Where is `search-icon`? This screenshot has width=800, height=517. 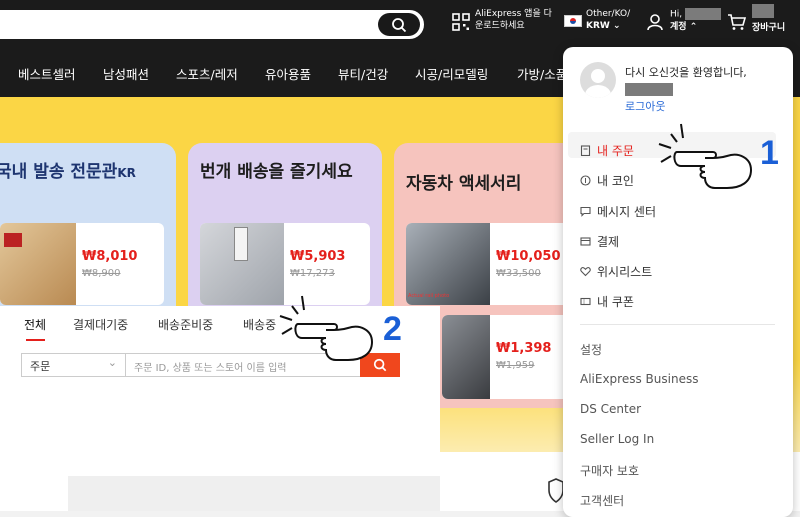 search-icon is located at coordinates (399, 24).